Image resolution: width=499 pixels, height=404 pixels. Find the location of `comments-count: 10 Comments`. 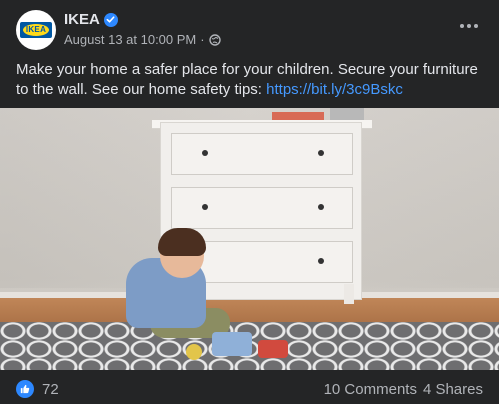

comments-count: 10 Comments is located at coordinates (370, 389).